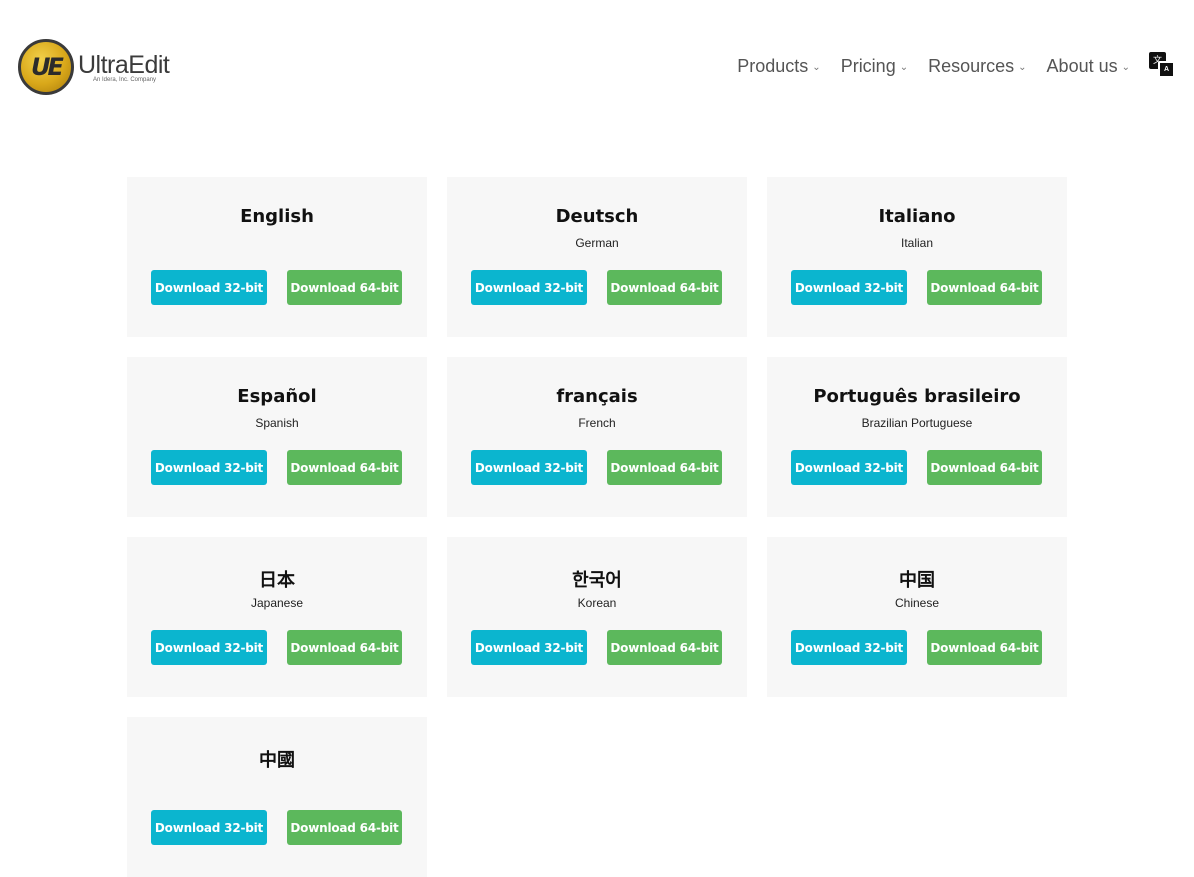  Describe the element at coordinates (277, 797) in the screenshot. I see `language-card: 中國 Download 32-bit Download 64-bit` at that location.